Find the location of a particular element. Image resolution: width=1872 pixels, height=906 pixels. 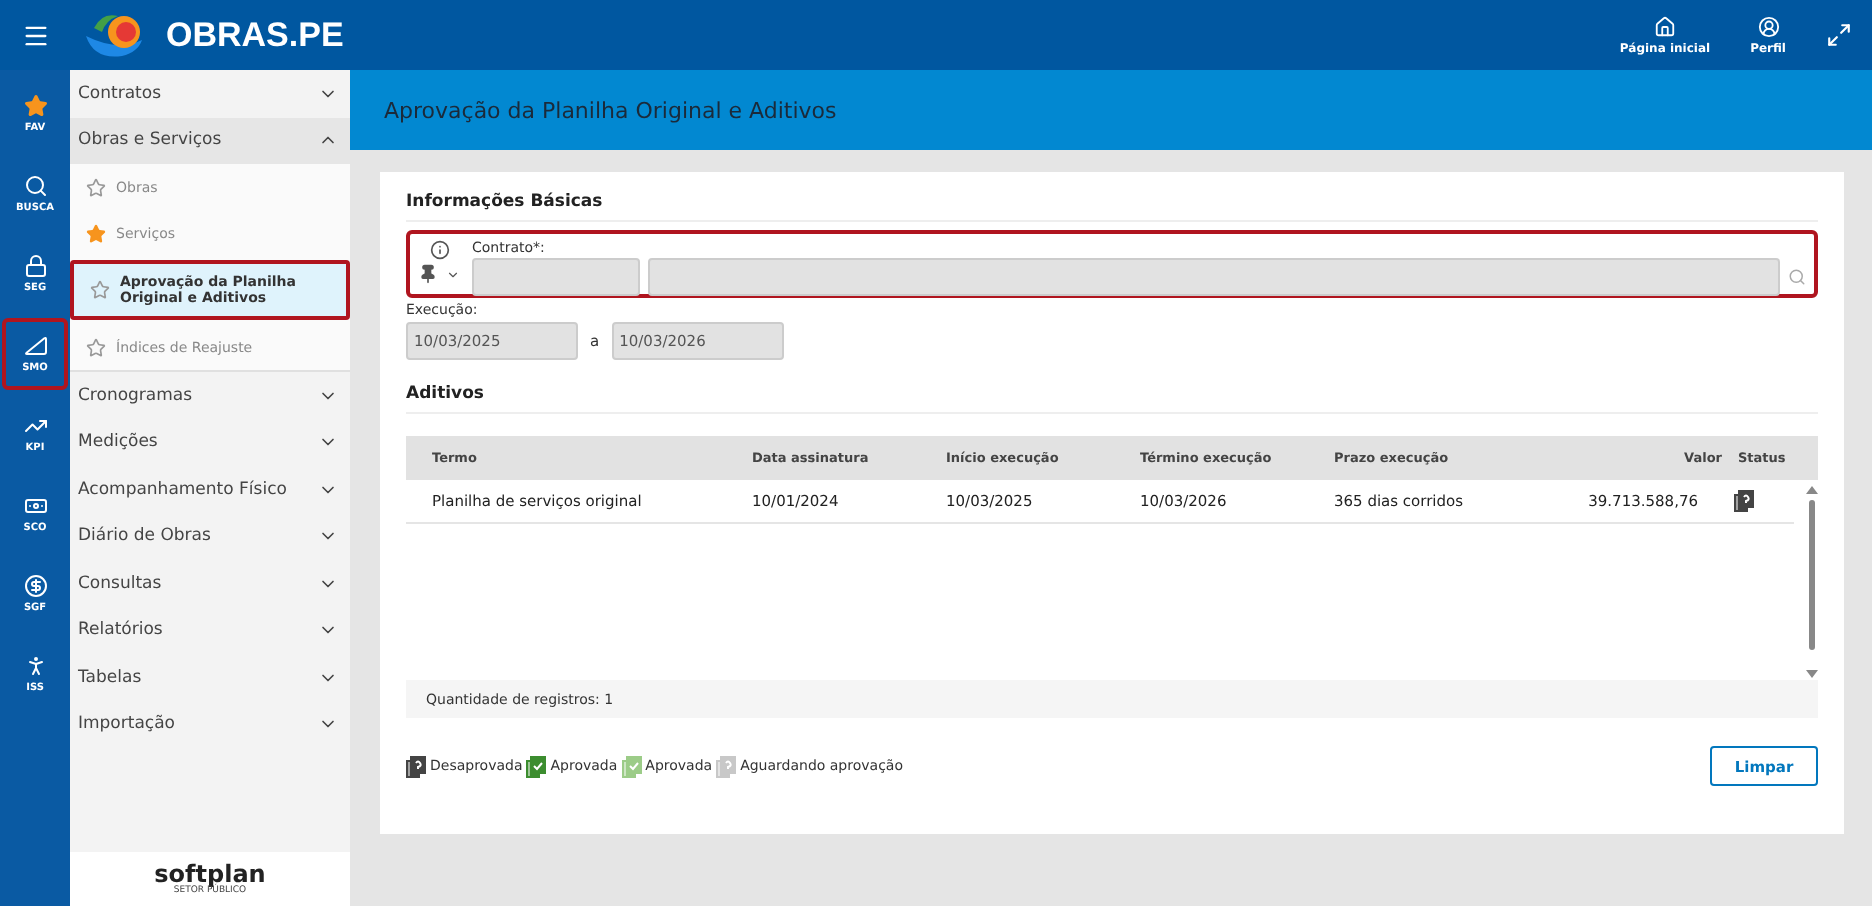

menu-group: Acompanhamento Físico is located at coordinates (210, 489).